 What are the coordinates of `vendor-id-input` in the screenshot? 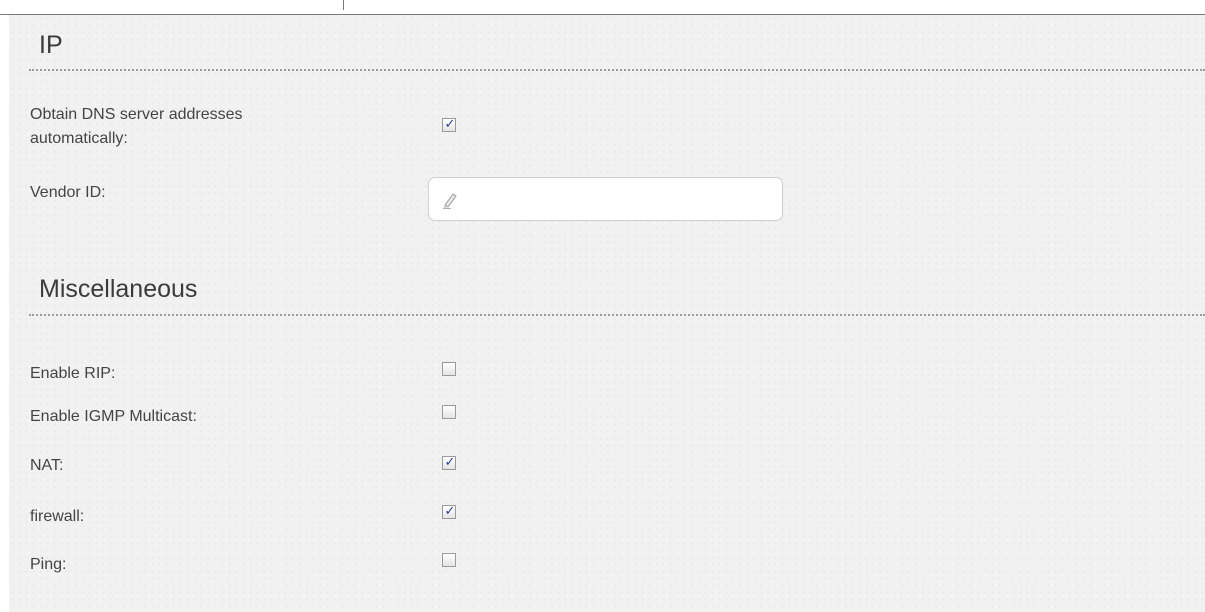 It's located at (605, 199).